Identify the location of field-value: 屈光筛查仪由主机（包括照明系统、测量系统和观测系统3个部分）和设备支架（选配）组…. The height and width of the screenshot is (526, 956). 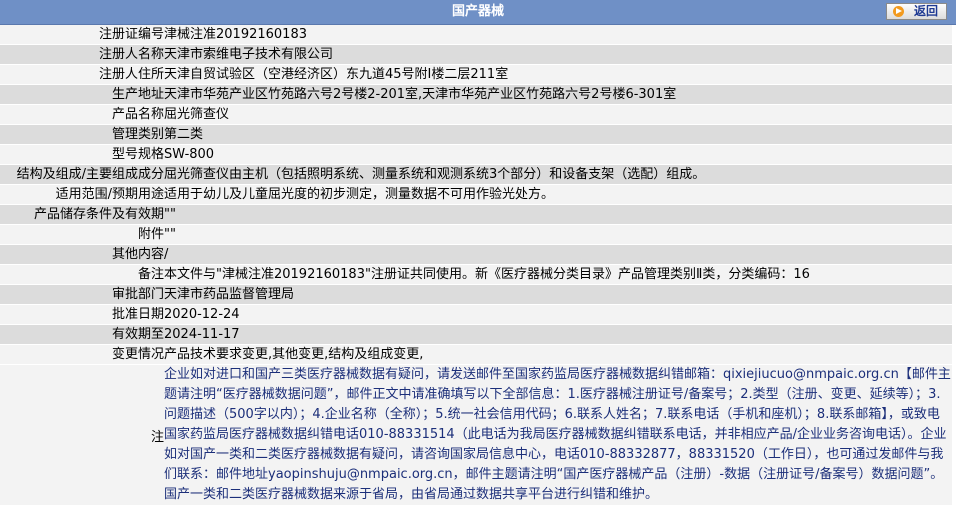
(558, 174).